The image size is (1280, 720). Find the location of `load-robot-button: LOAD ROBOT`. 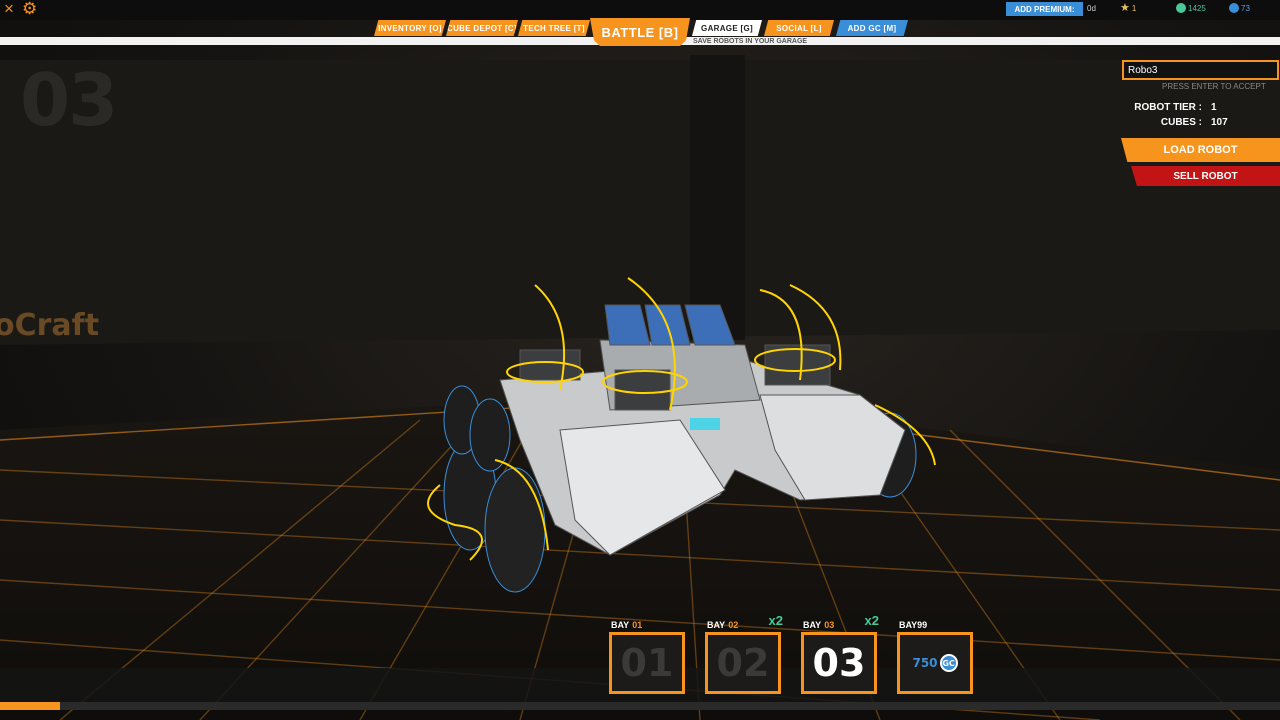

load-robot-button: LOAD ROBOT is located at coordinates (1200, 150).